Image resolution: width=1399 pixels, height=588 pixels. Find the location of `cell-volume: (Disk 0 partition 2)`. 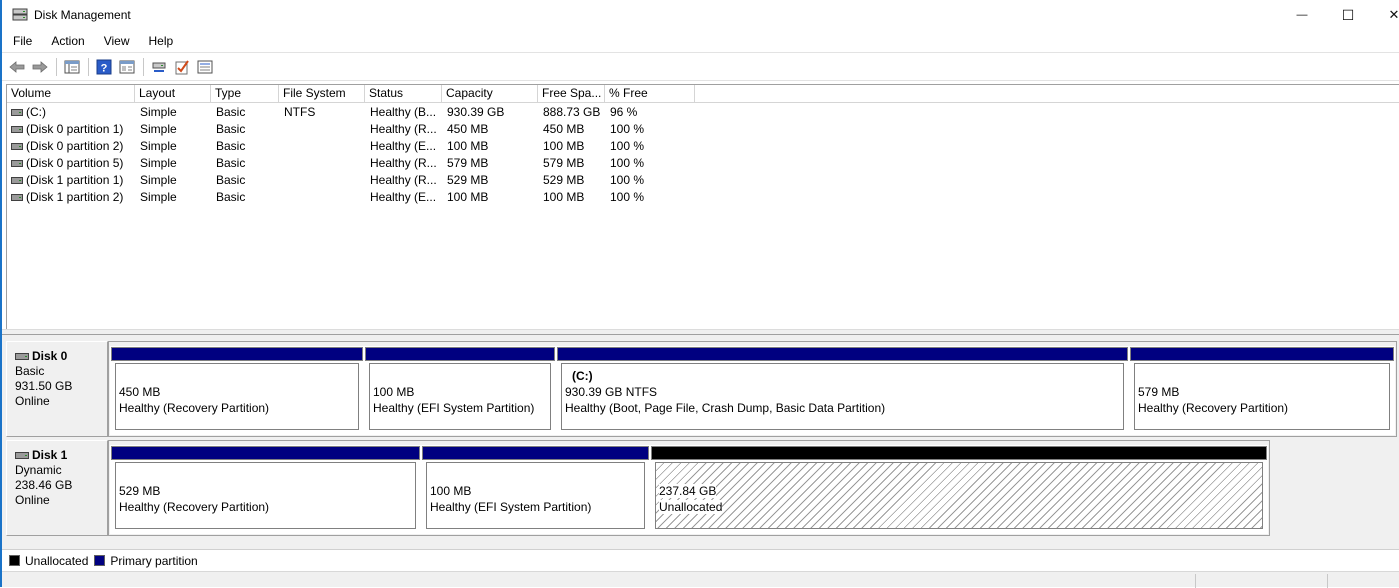

cell-volume: (Disk 0 partition 2) is located at coordinates (75, 146).